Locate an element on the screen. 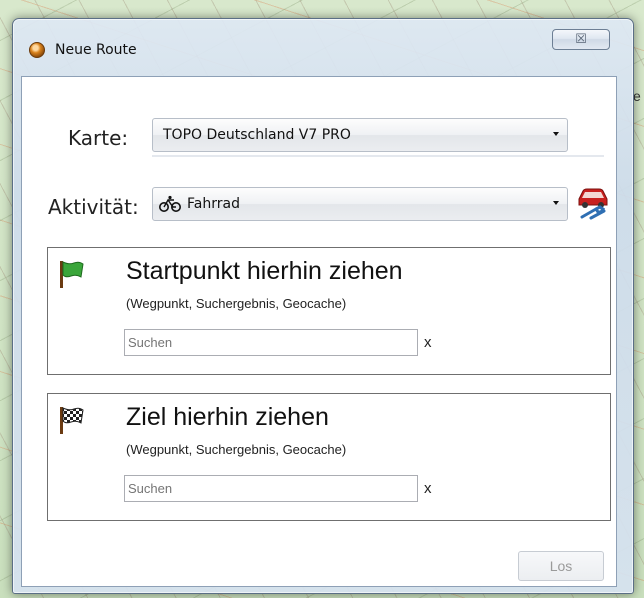 The image size is (644, 598). activity-label: Aktivität: is located at coordinates (93, 207).